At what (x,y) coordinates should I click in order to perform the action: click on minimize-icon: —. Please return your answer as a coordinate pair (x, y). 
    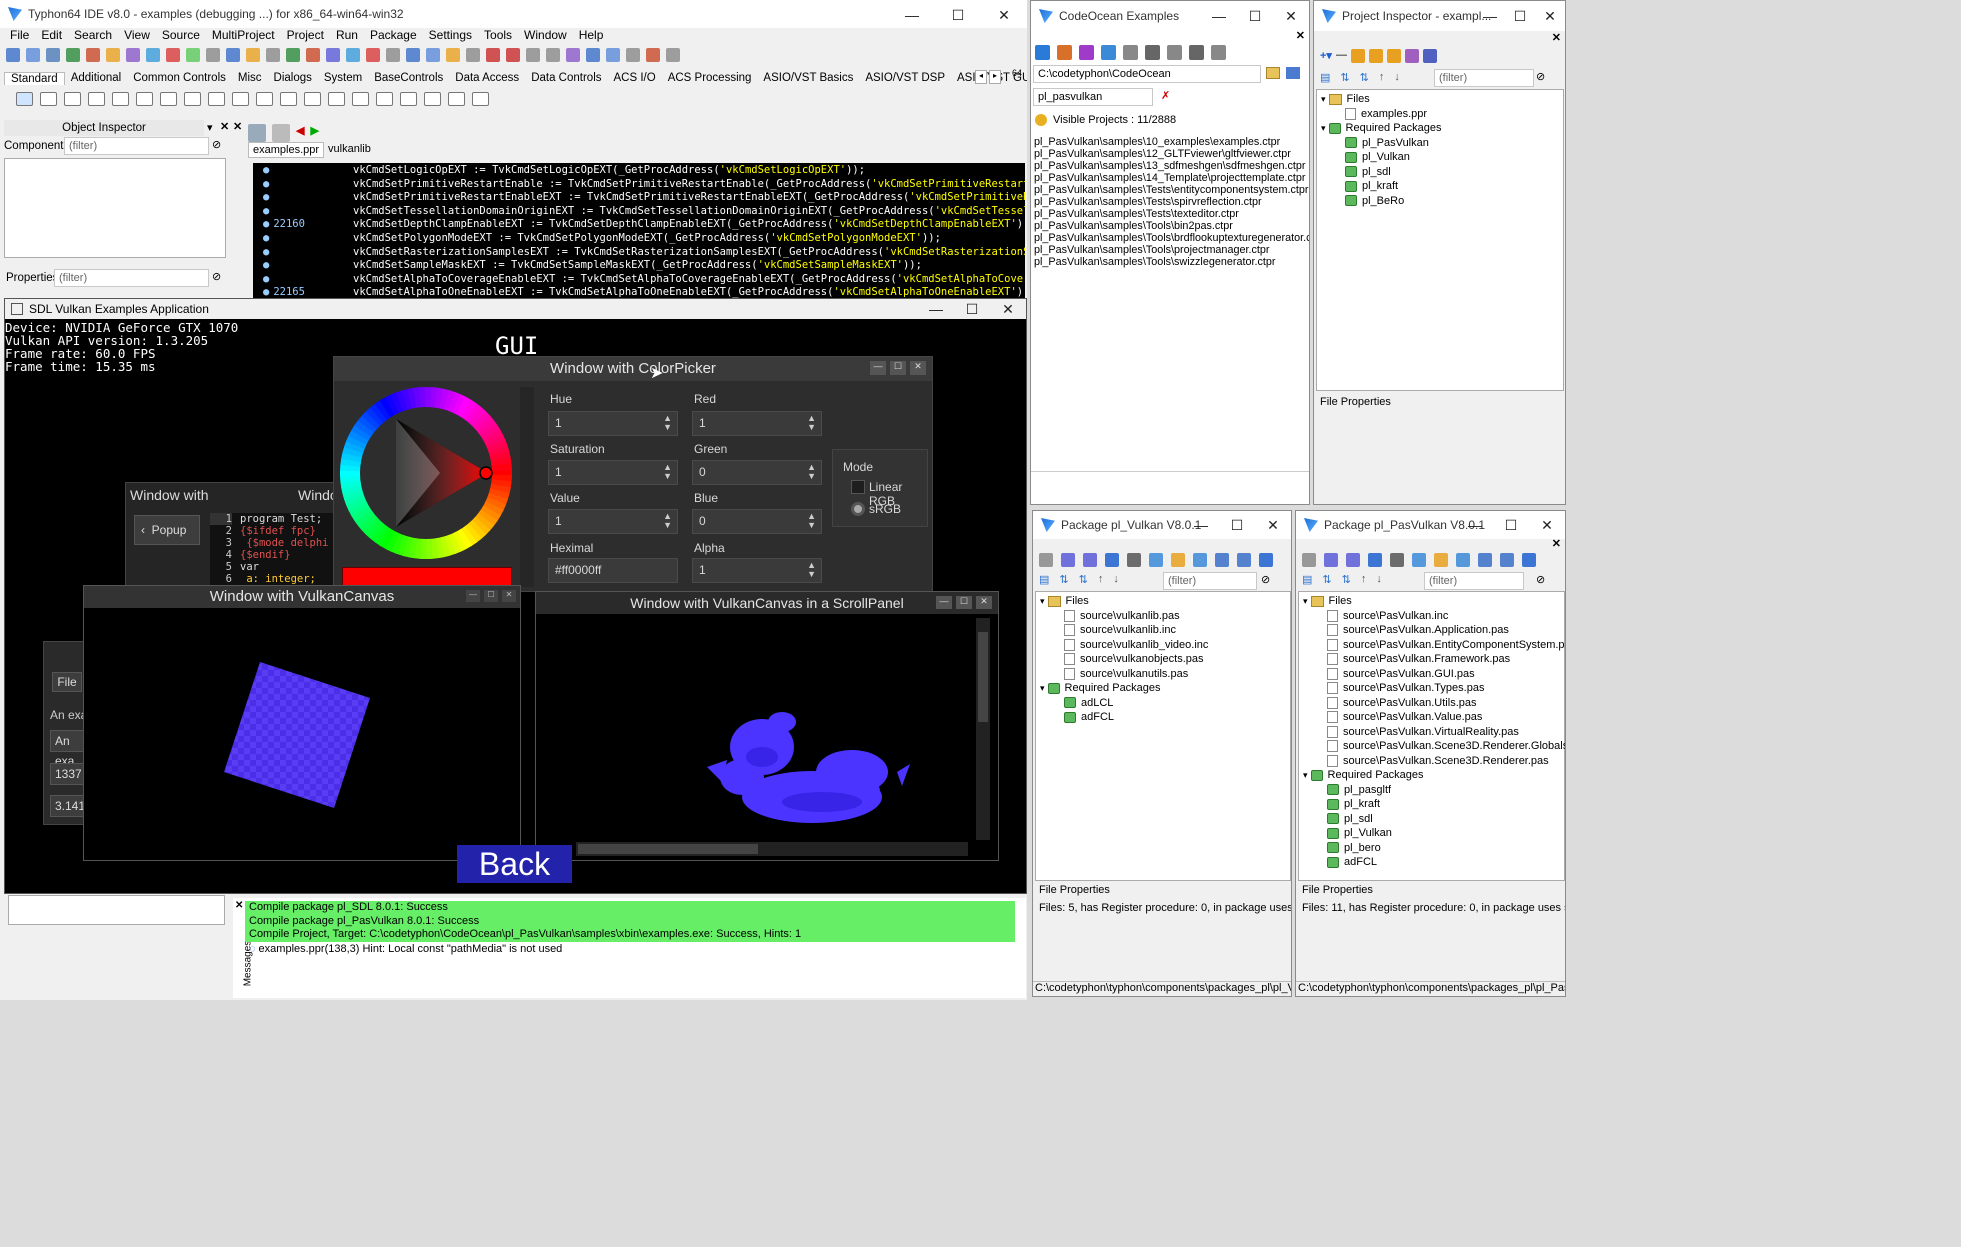
    Looking at the image, I should click on (936, 309).